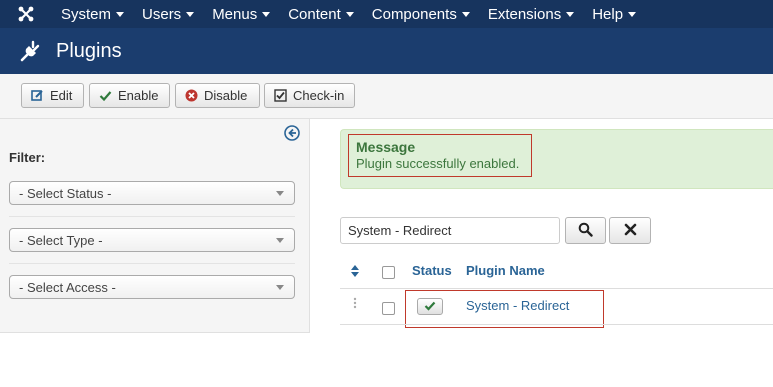 This screenshot has height=387, width=773. Describe the element at coordinates (388, 308) in the screenshot. I see `row-checkbox` at that location.